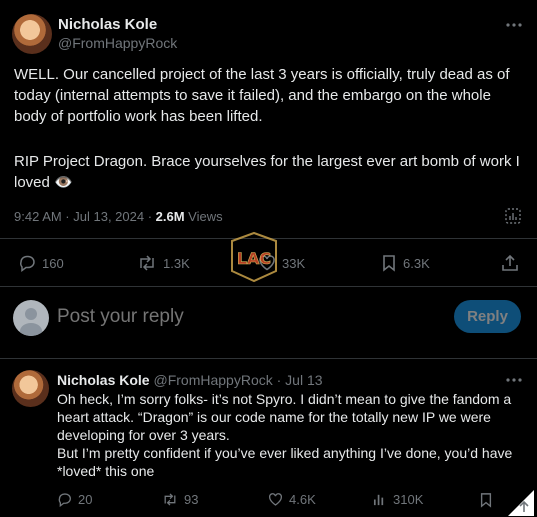 This screenshot has width=537, height=517. Describe the element at coordinates (379, 499) in the screenshot. I see `views-bar-chart-icon` at that location.